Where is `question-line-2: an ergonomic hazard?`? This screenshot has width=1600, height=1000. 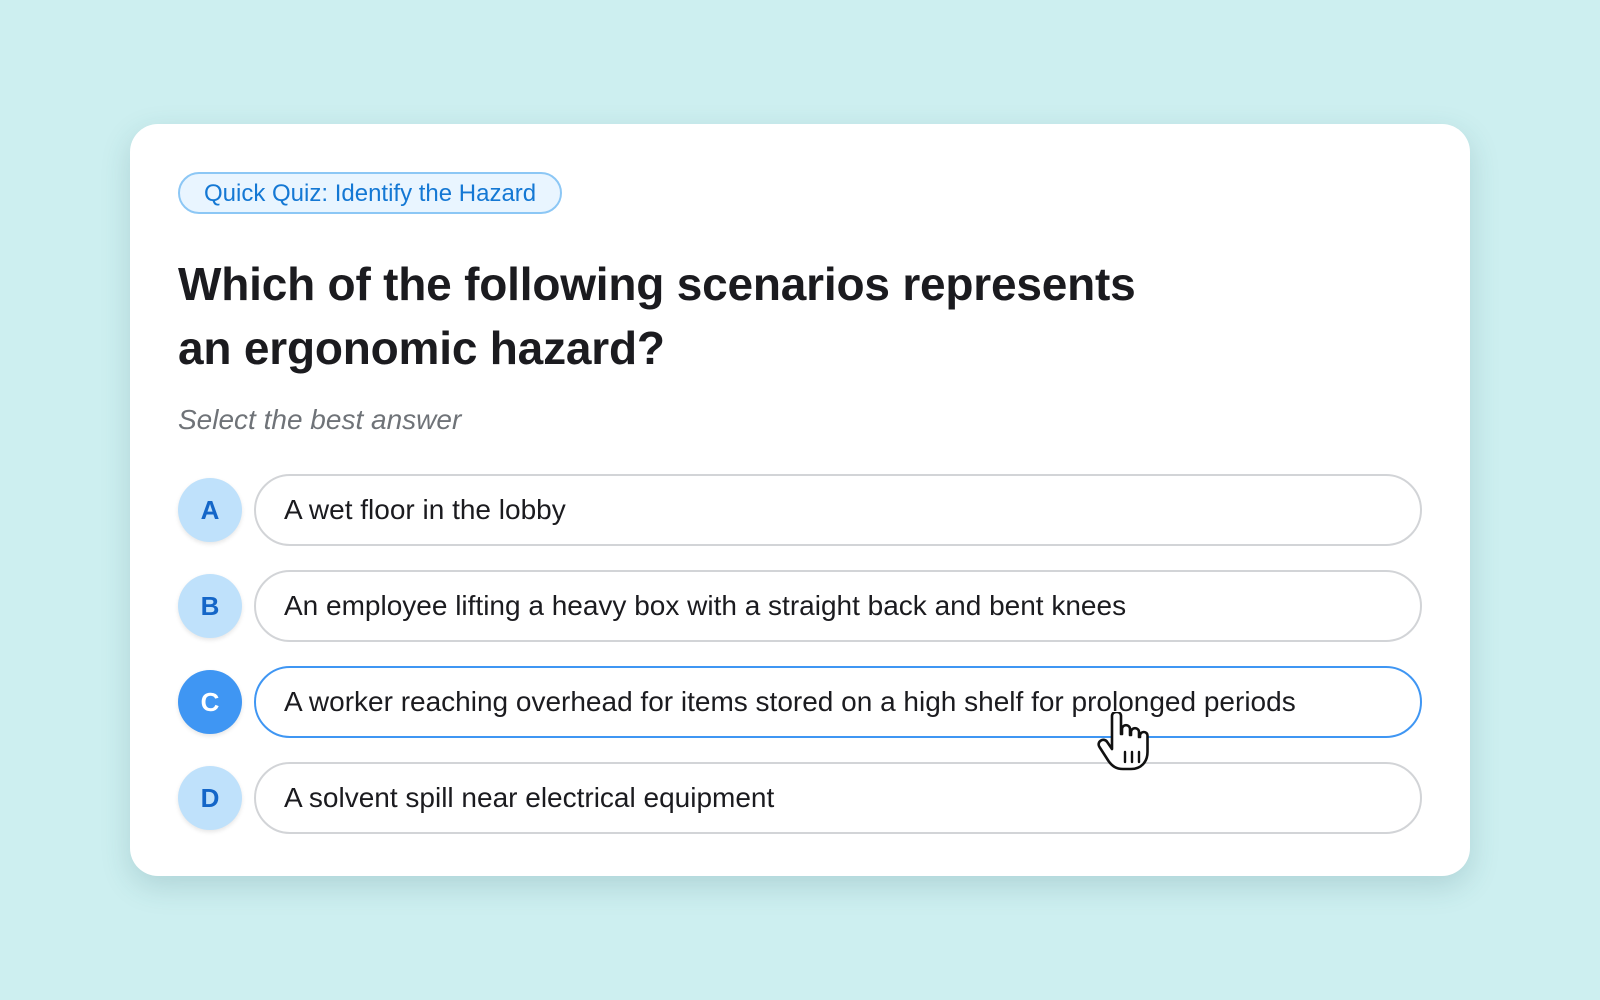 question-line-2: an ergonomic hazard? is located at coordinates (421, 348).